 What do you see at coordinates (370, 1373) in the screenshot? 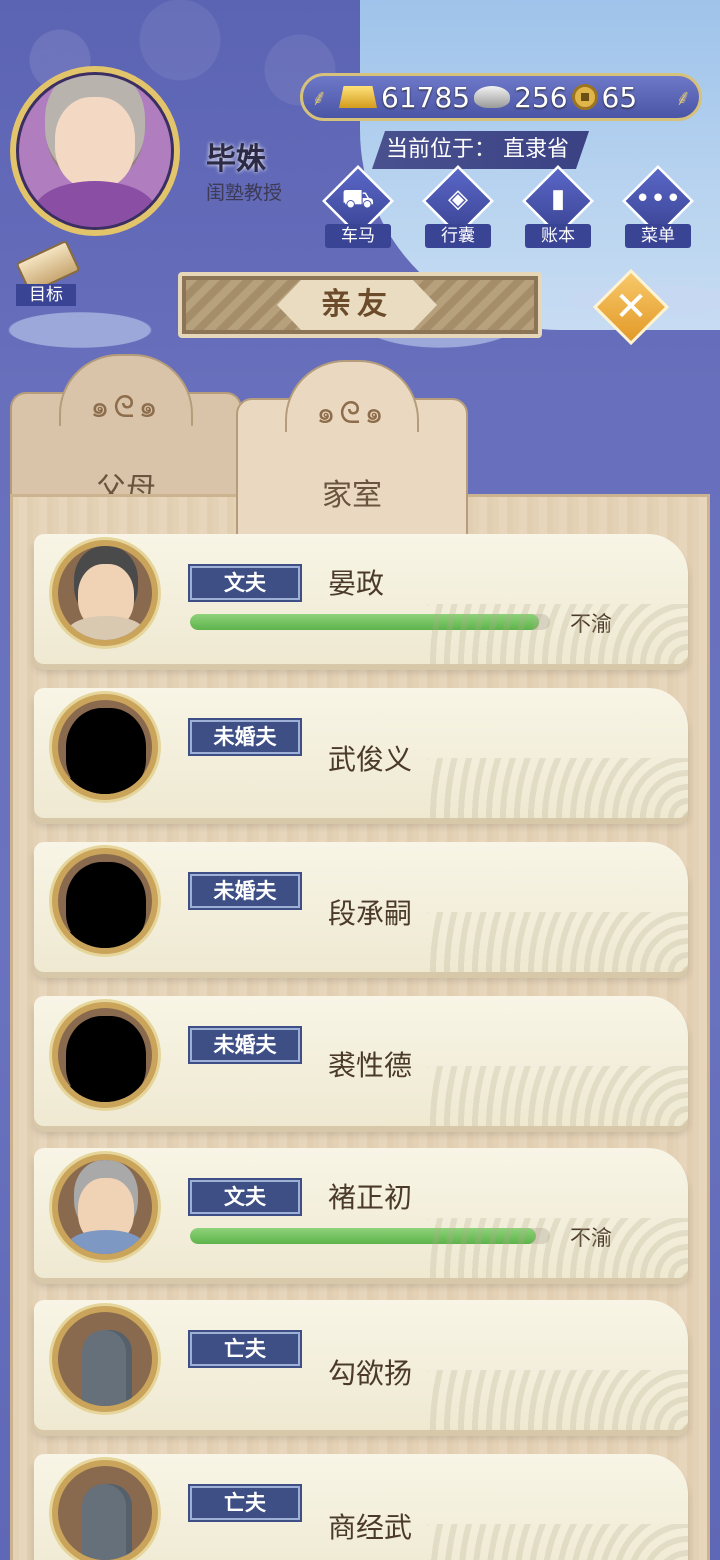
I see `person-name: 勾欲扬` at bounding box center [370, 1373].